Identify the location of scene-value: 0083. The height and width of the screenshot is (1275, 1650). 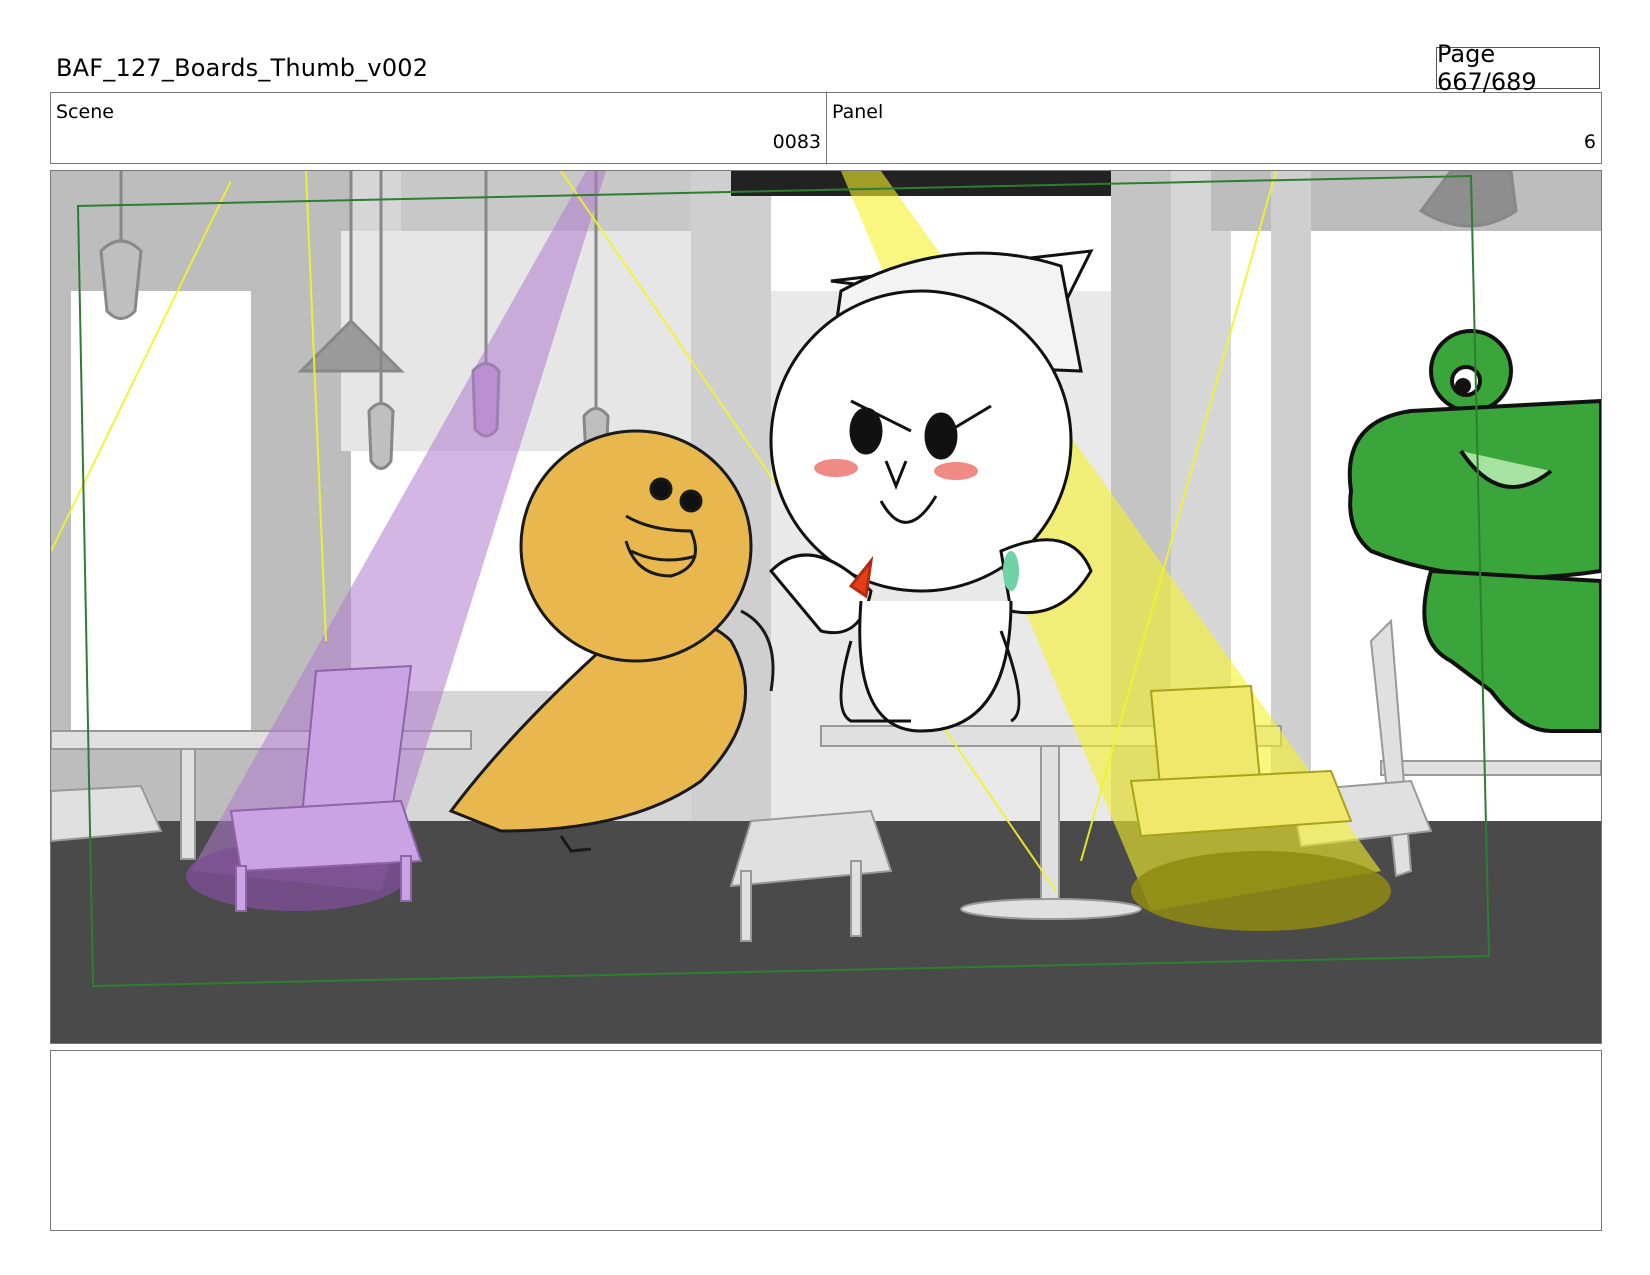
(796, 142).